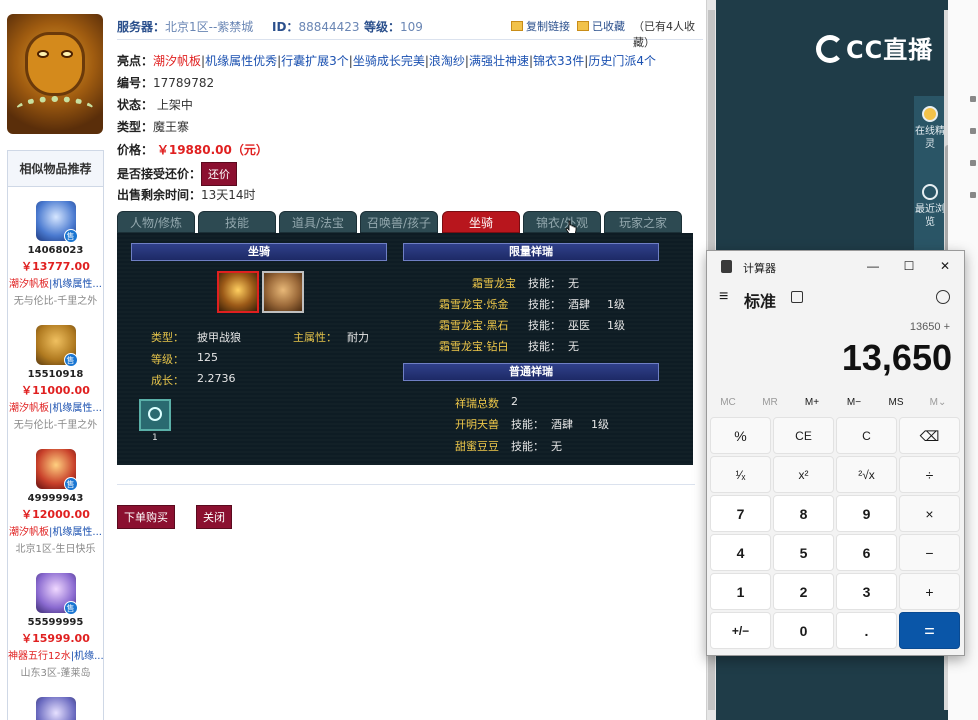  Describe the element at coordinates (474, 346) in the screenshot. I see `limited-name: 霜雪龙宝·钻白` at that location.